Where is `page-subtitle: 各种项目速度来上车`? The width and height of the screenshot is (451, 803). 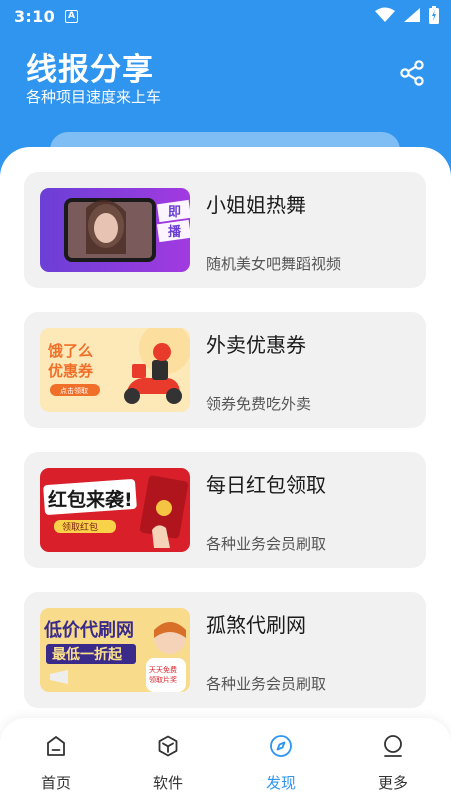
page-subtitle: 各种项目速度来上车 is located at coordinates (94, 97).